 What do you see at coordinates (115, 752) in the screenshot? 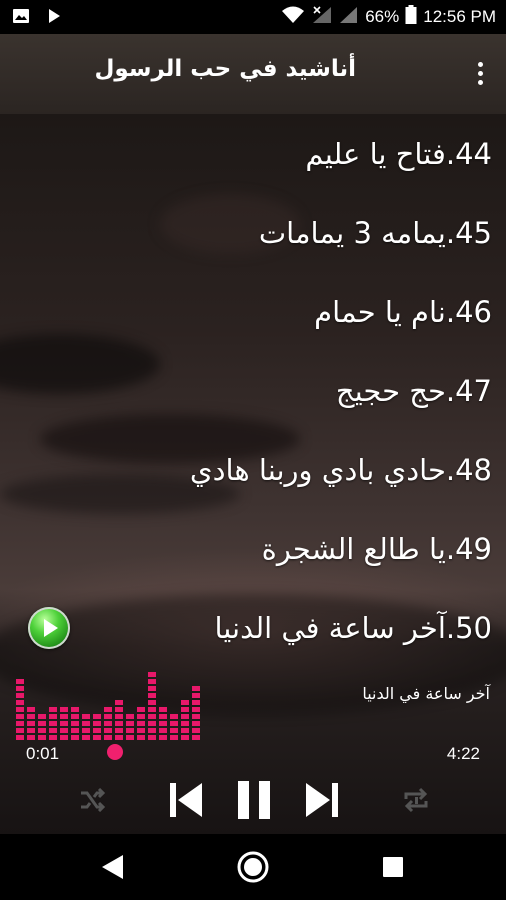
I see `seek-bar-thumb` at bounding box center [115, 752].